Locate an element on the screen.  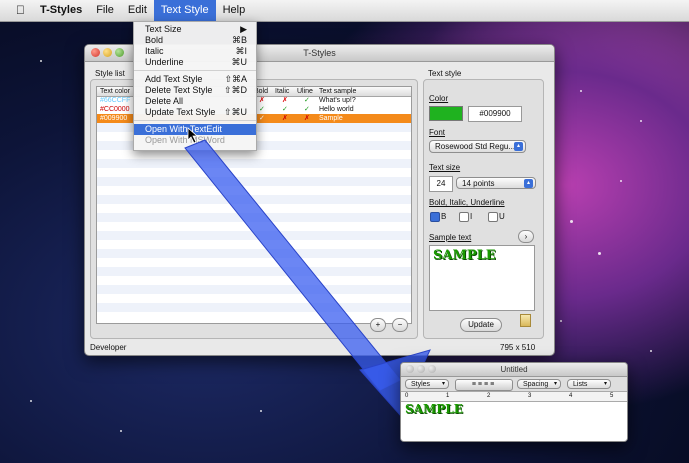
textedit-titlebar: Untitled is located at coordinates (514, 370).